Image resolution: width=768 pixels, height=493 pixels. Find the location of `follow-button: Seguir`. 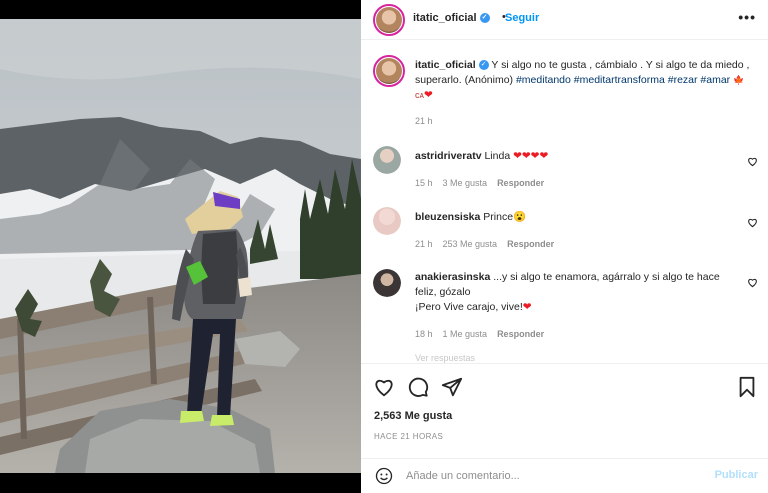

follow-button: Seguir is located at coordinates (522, 18).